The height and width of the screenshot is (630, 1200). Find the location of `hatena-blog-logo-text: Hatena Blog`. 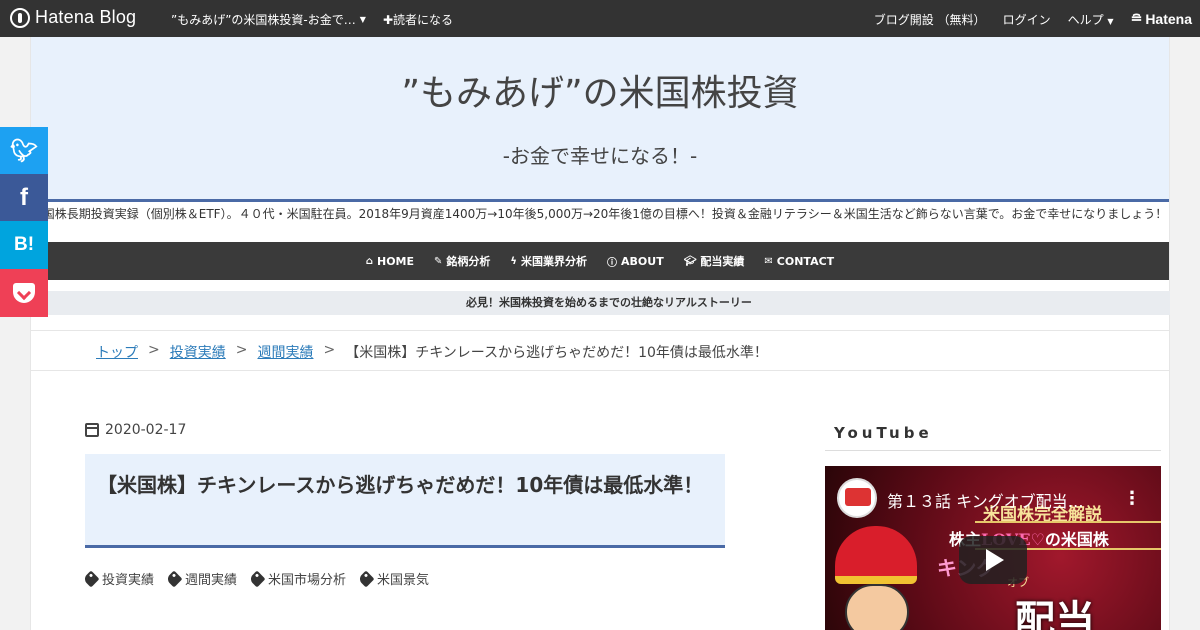

hatena-blog-logo-text: Hatena Blog is located at coordinates (86, 17).